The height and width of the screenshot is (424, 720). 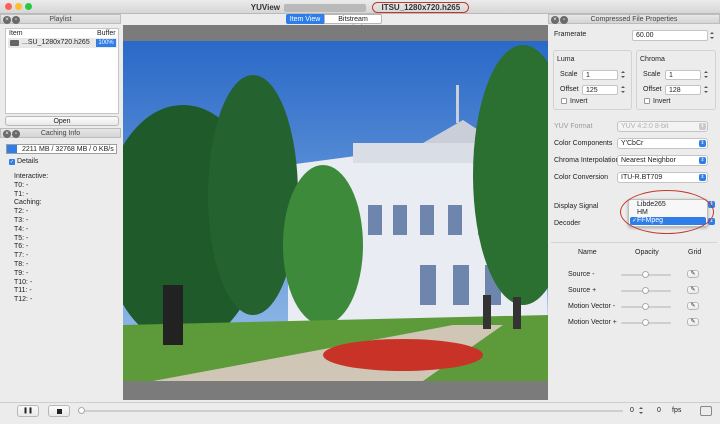 I want to click on details-label: Details, so click(x=28, y=161).